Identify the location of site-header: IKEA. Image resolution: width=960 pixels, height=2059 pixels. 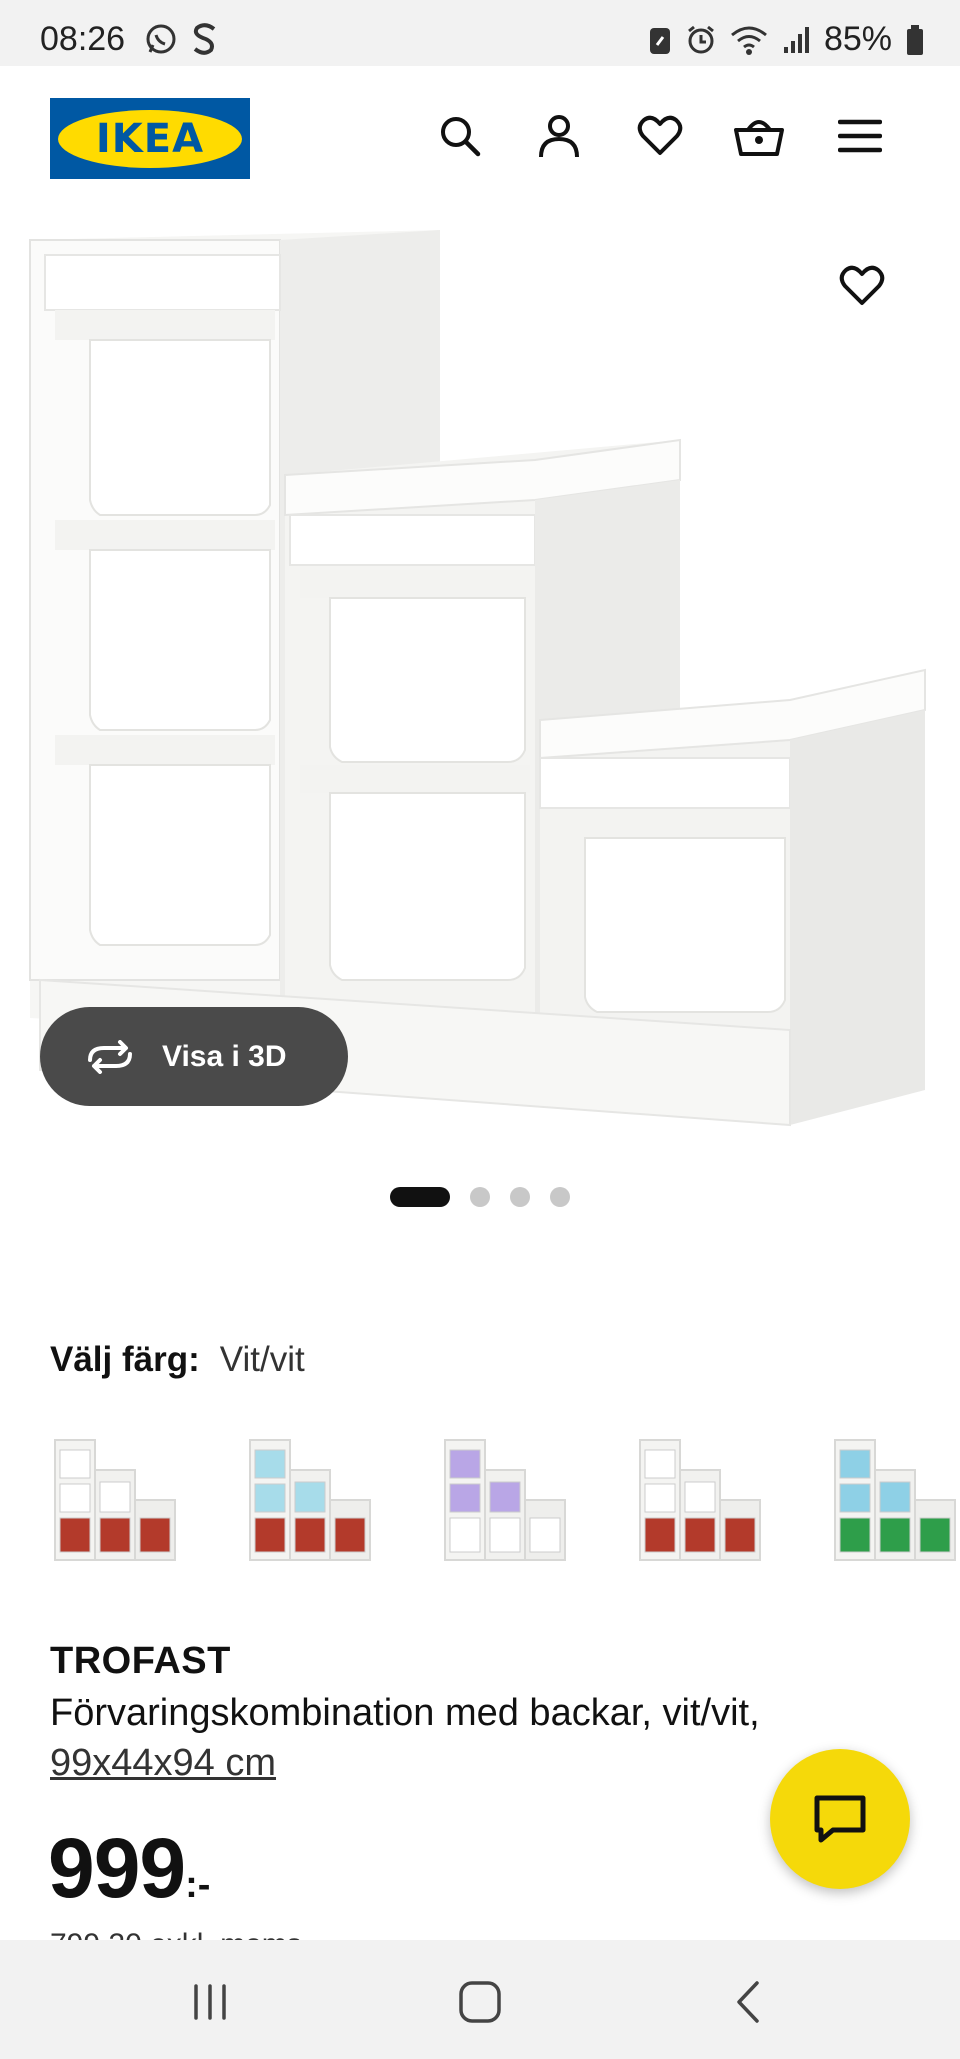
(480, 136).